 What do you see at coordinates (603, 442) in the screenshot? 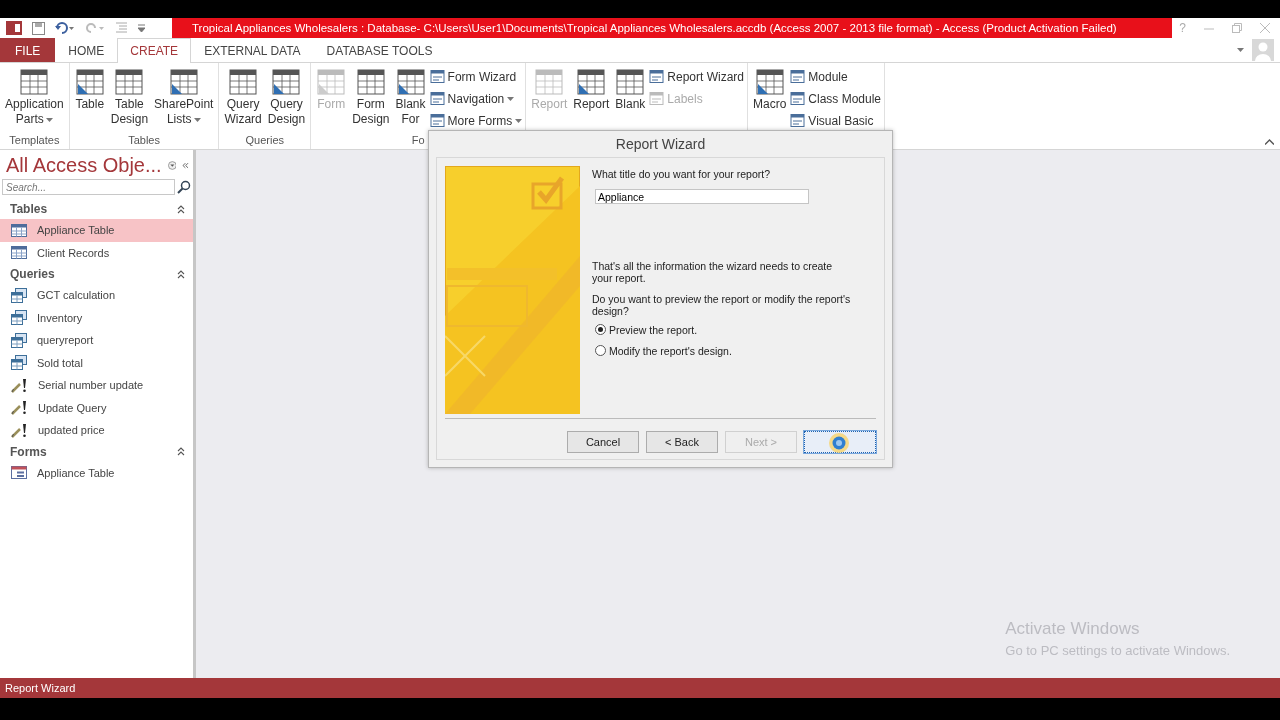
I see `dialog-button: Cancel` at bounding box center [603, 442].